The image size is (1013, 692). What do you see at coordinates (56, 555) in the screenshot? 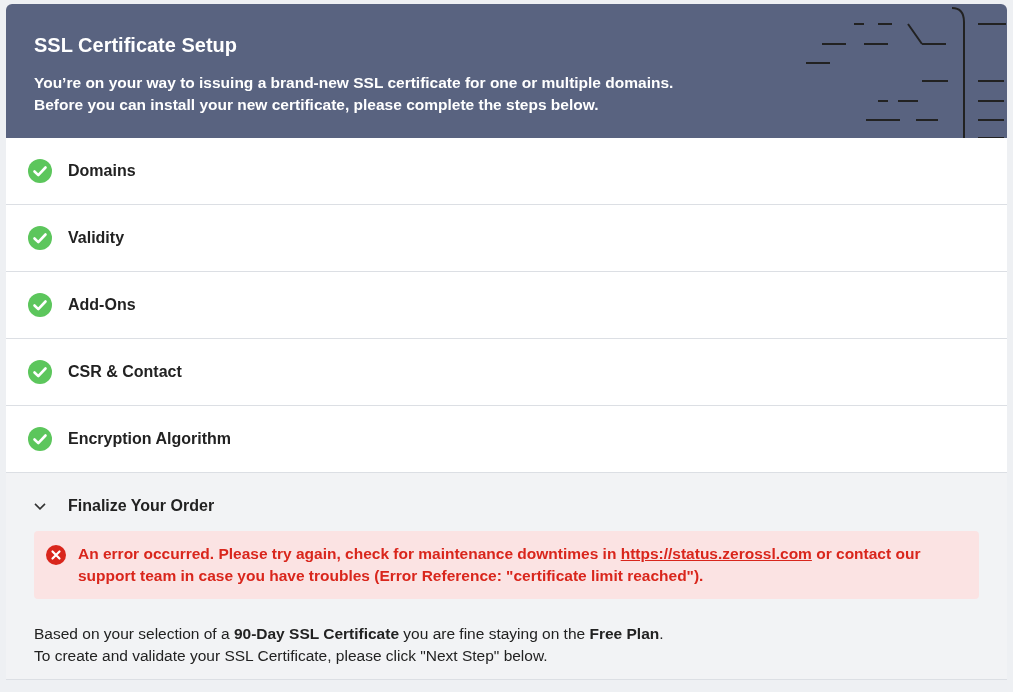
I see `error-icon` at bounding box center [56, 555].